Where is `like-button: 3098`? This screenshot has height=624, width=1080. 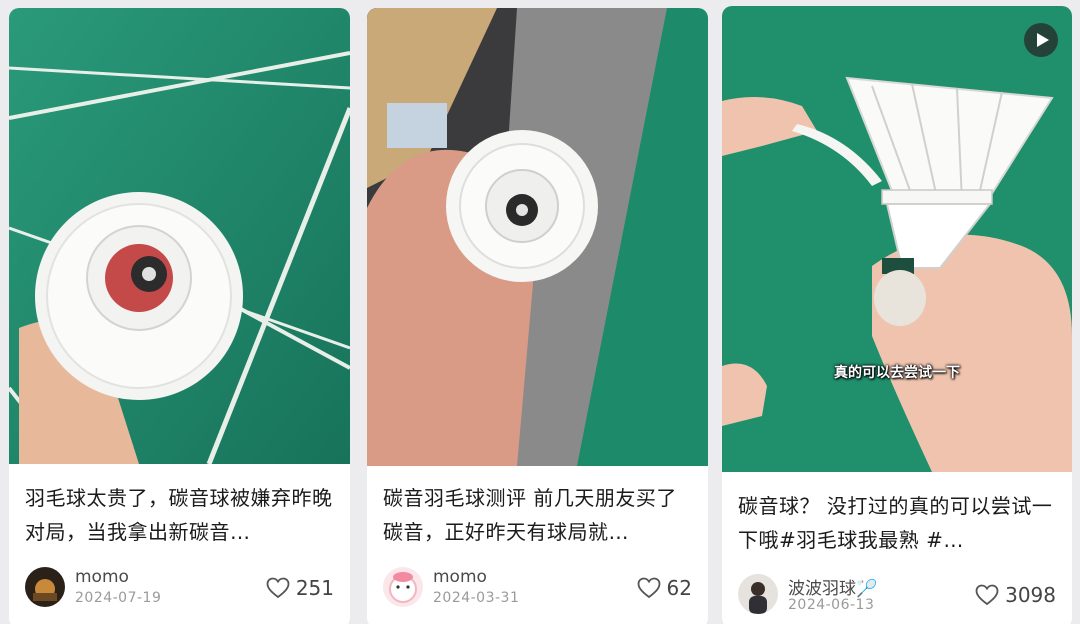 like-button: 3098 is located at coordinates (1015, 595).